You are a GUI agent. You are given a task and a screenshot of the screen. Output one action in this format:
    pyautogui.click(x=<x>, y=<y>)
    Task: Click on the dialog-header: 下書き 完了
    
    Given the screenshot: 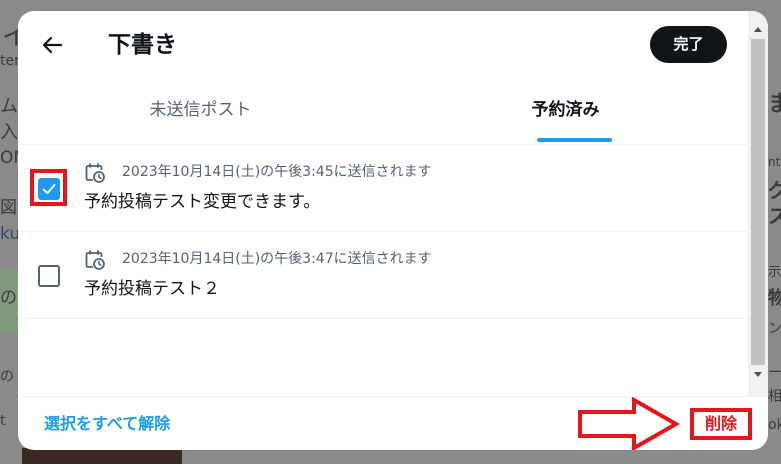 What is the action you would take?
    pyautogui.click(x=393, y=45)
    